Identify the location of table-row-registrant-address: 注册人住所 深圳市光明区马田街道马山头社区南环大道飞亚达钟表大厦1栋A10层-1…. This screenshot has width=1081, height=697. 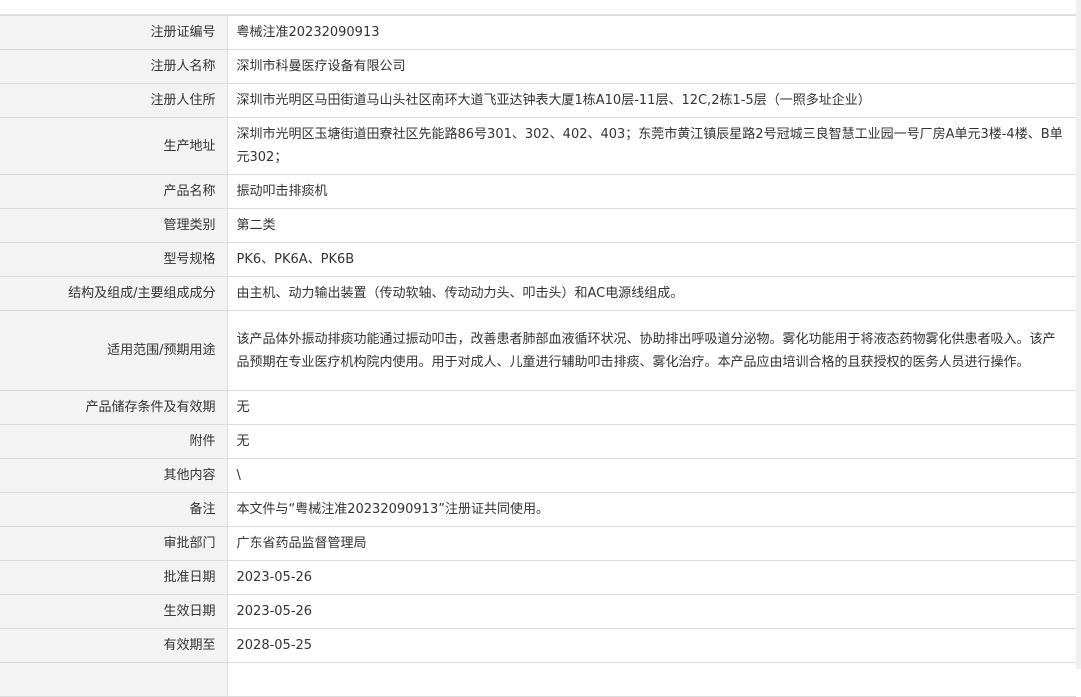
(538, 100).